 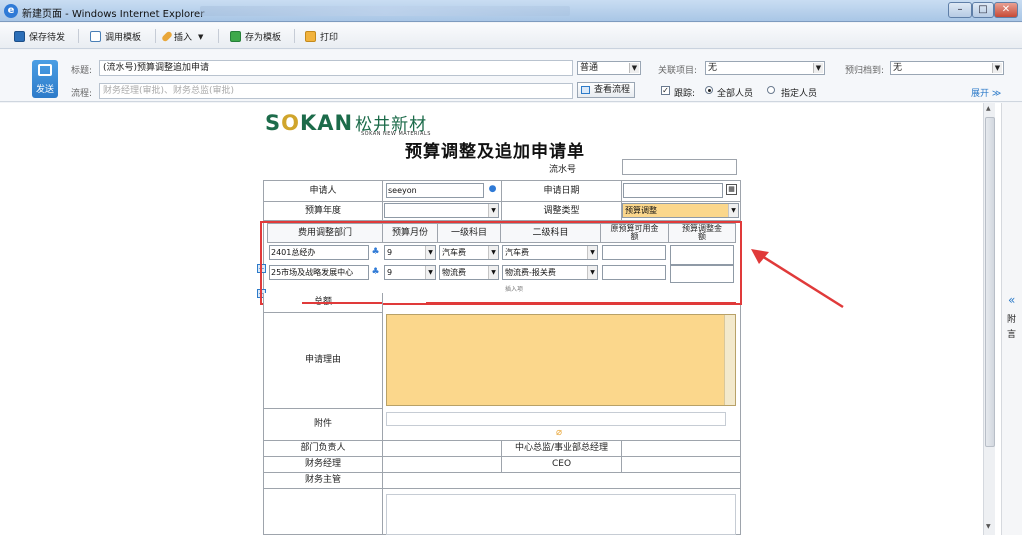 What do you see at coordinates (561, 464) in the screenshot?
I see `ceo-label: CEO` at bounding box center [561, 464].